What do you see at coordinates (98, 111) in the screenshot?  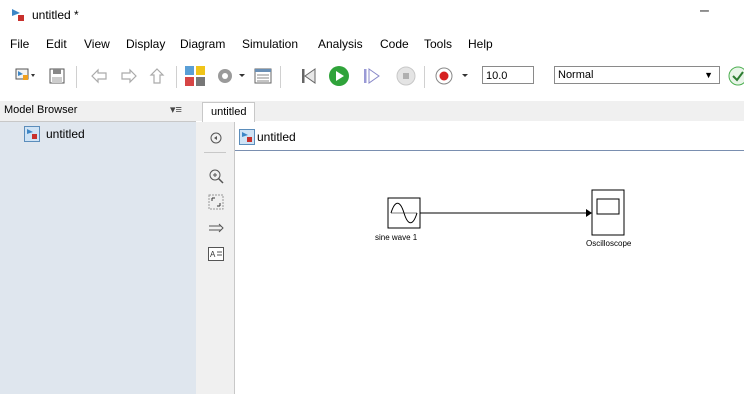 I see `model-browser-header: Model Browser ▾≡` at bounding box center [98, 111].